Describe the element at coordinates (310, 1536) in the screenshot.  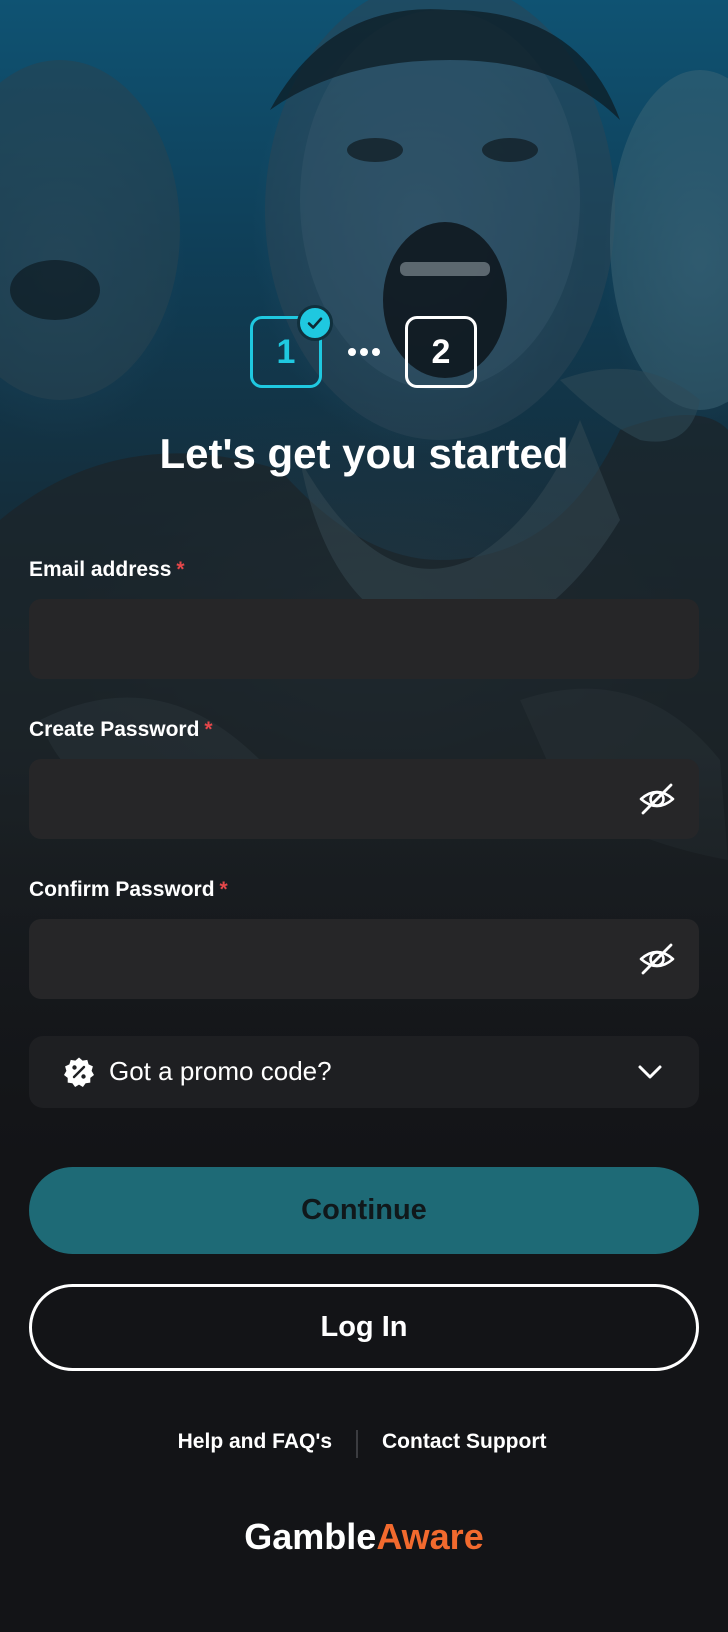
I see `logo-text-gamble: Gamble` at that location.